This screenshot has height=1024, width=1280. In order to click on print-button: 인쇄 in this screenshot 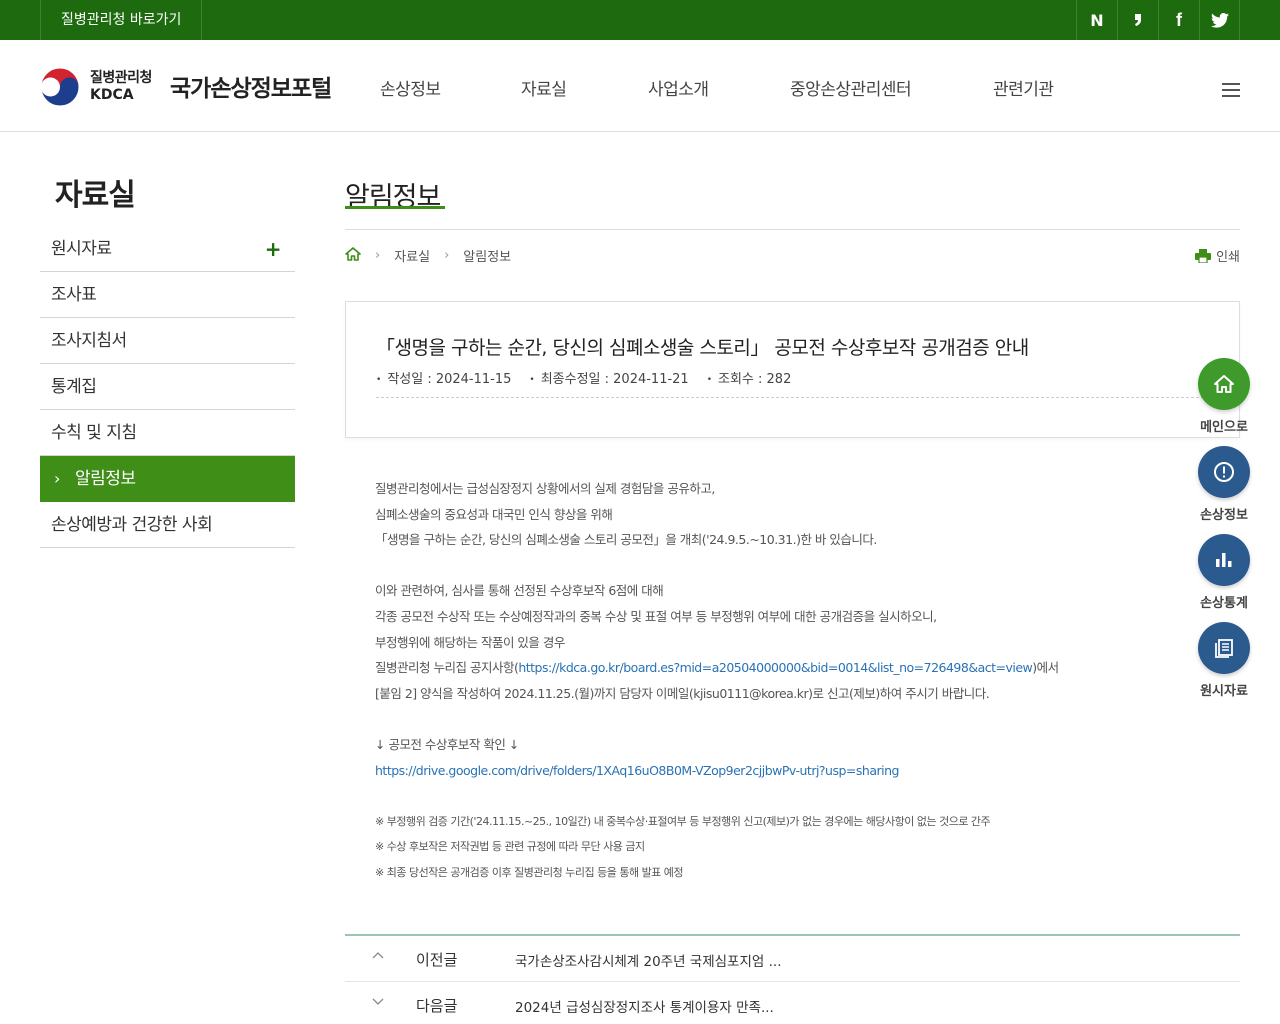, I will do `click(1217, 255)`.